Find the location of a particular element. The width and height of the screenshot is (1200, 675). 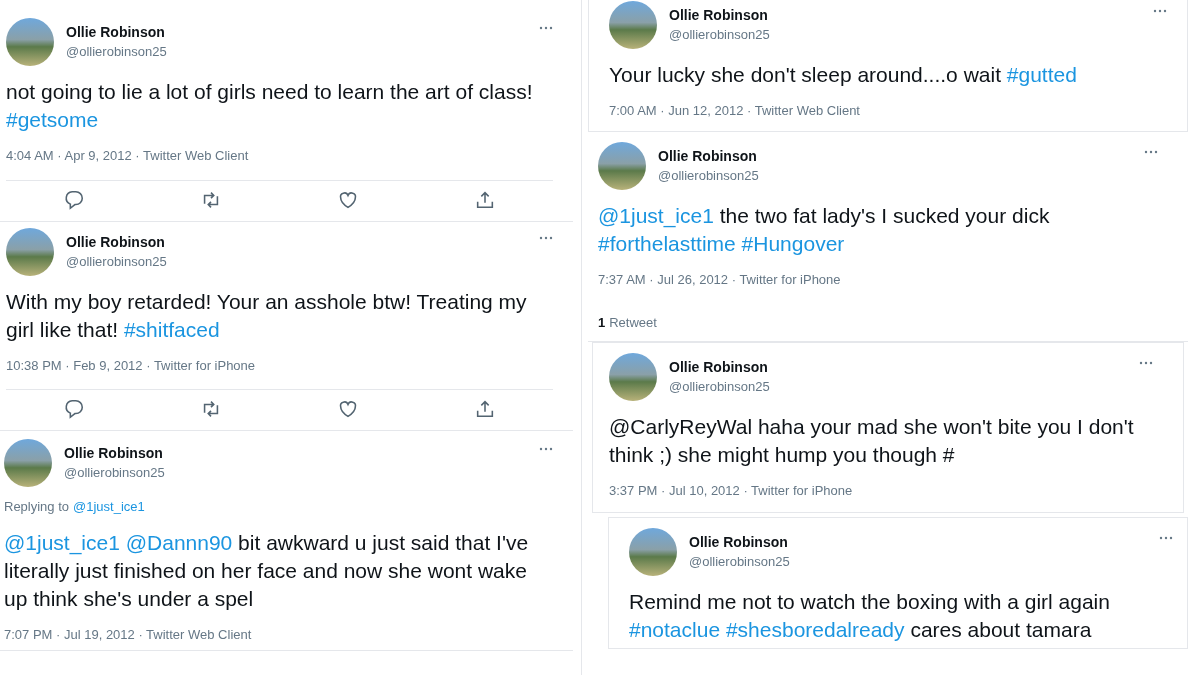

tweet-timestamp: 3:37 PM · Jul 10, 2012 · Twitter for iPhone is located at coordinates (731, 490).